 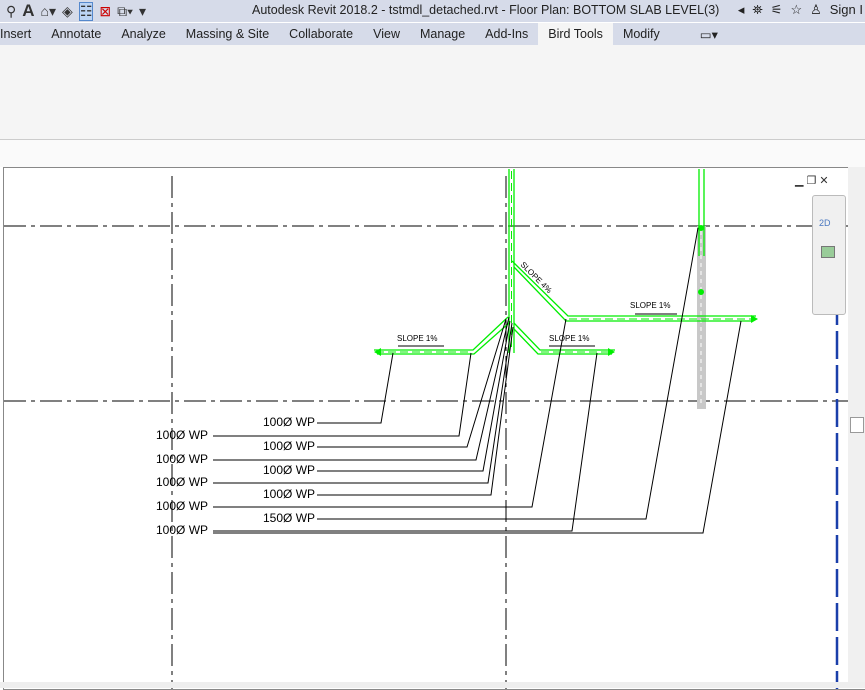 I want to click on text-icon: A, so click(x=28, y=11).